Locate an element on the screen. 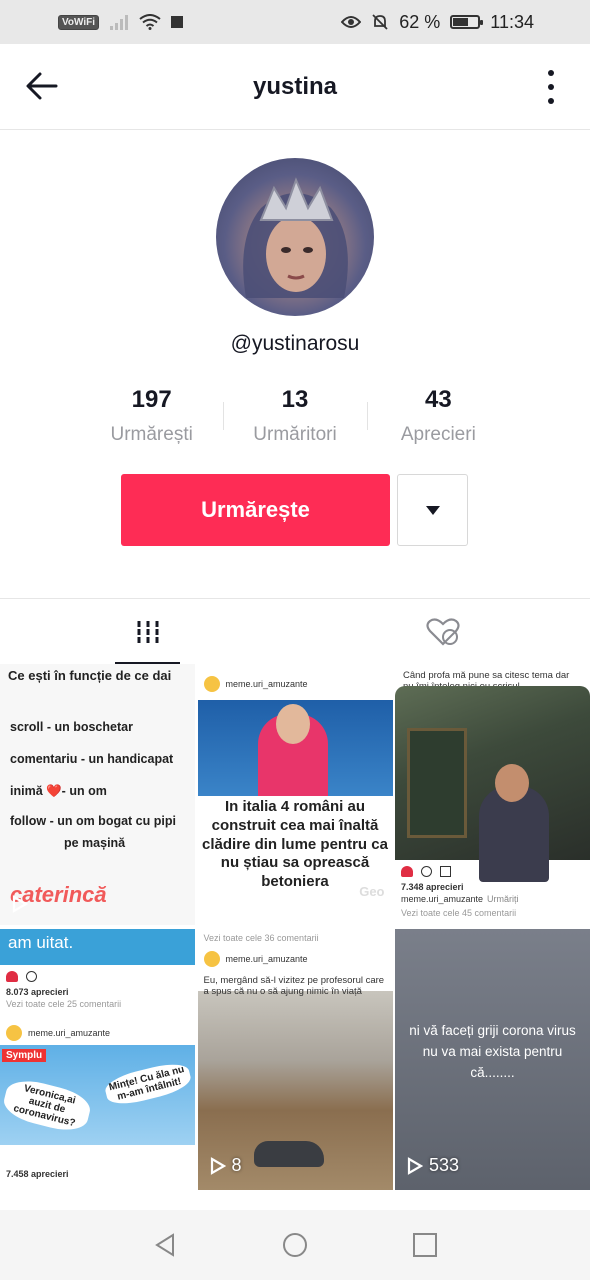 The width and height of the screenshot is (590, 1280). chalkboard is located at coordinates (437, 783).